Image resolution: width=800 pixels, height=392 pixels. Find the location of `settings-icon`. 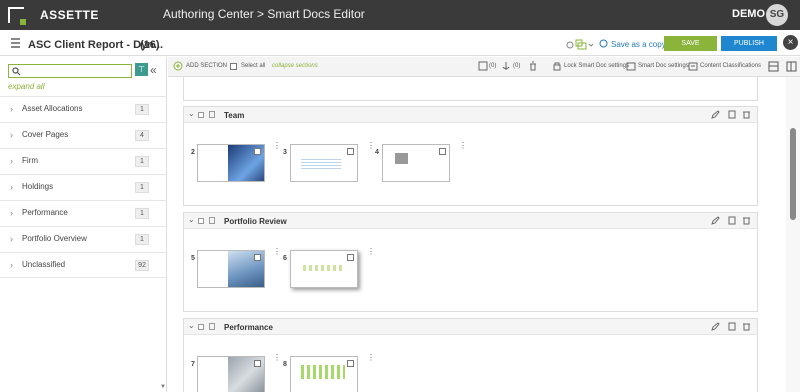

settings-icon is located at coordinates (631, 66).